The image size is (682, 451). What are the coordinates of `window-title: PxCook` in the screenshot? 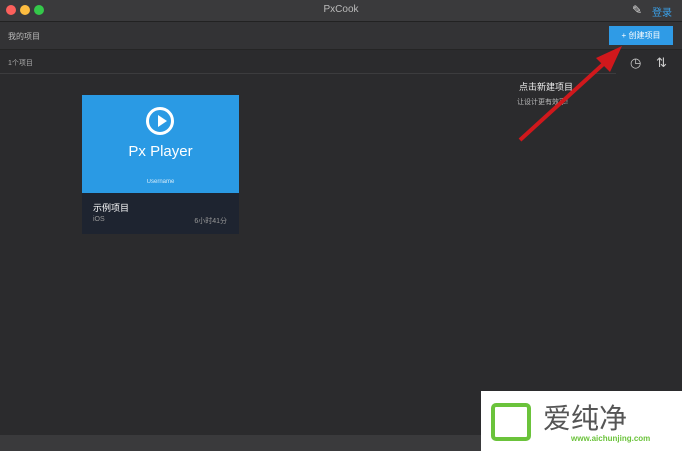 It's located at (341, 9).